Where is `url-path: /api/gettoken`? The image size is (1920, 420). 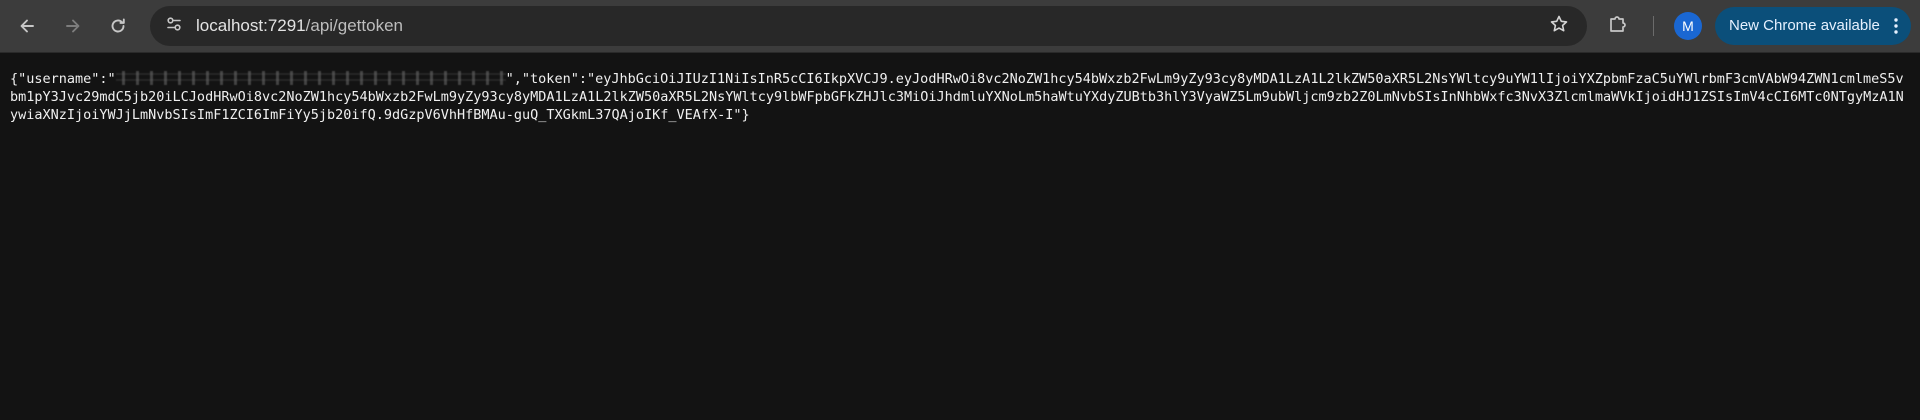
url-path: /api/gettoken is located at coordinates (354, 25).